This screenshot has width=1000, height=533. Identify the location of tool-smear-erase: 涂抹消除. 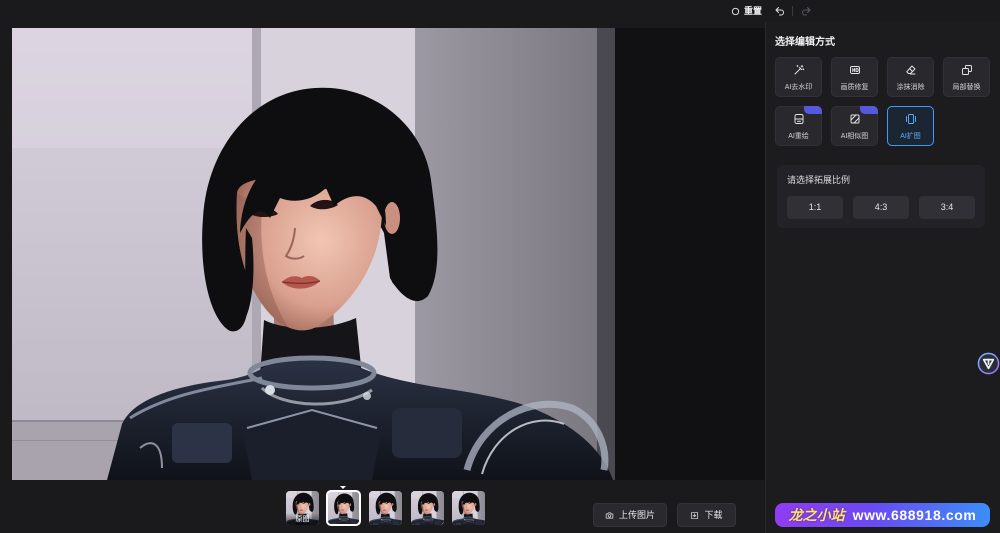
(910, 77).